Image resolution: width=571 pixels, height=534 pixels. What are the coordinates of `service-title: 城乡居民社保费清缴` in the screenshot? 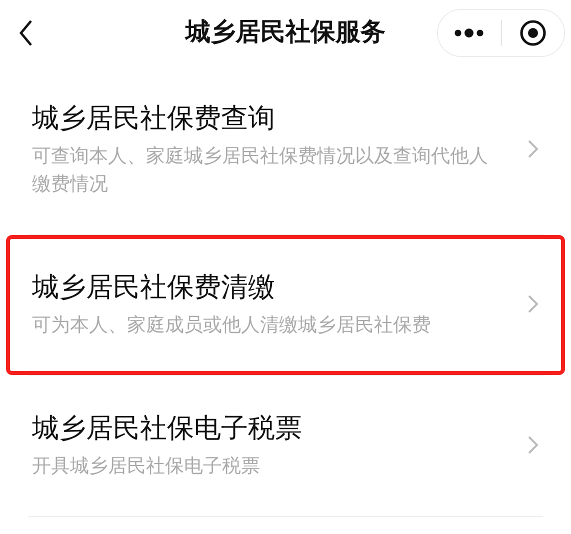 It's located at (154, 288).